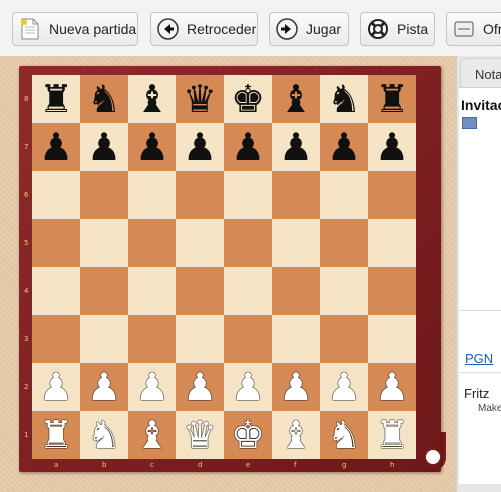  Describe the element at coordinates (433, 457) in the screenshot. I see `board-knob` at that location.